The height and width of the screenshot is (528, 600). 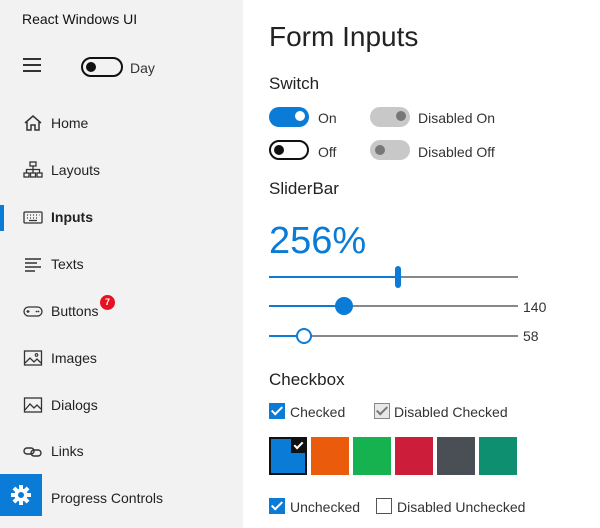 What do you see at coordinates (288, 456) in the screenshot?
I see `color-swatch-blue` at bounding box center [288, 456].